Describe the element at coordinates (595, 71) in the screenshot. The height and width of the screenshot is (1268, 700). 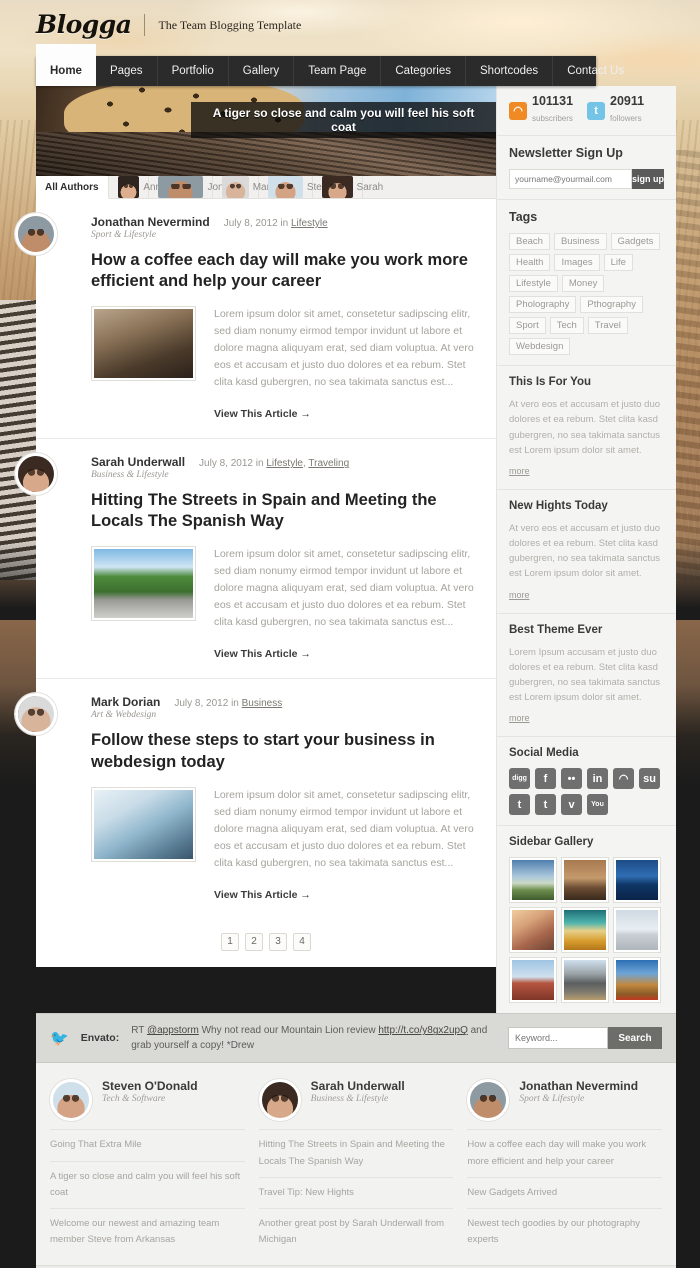
I see `nav-item-contact-us: Contact Us` at that location.